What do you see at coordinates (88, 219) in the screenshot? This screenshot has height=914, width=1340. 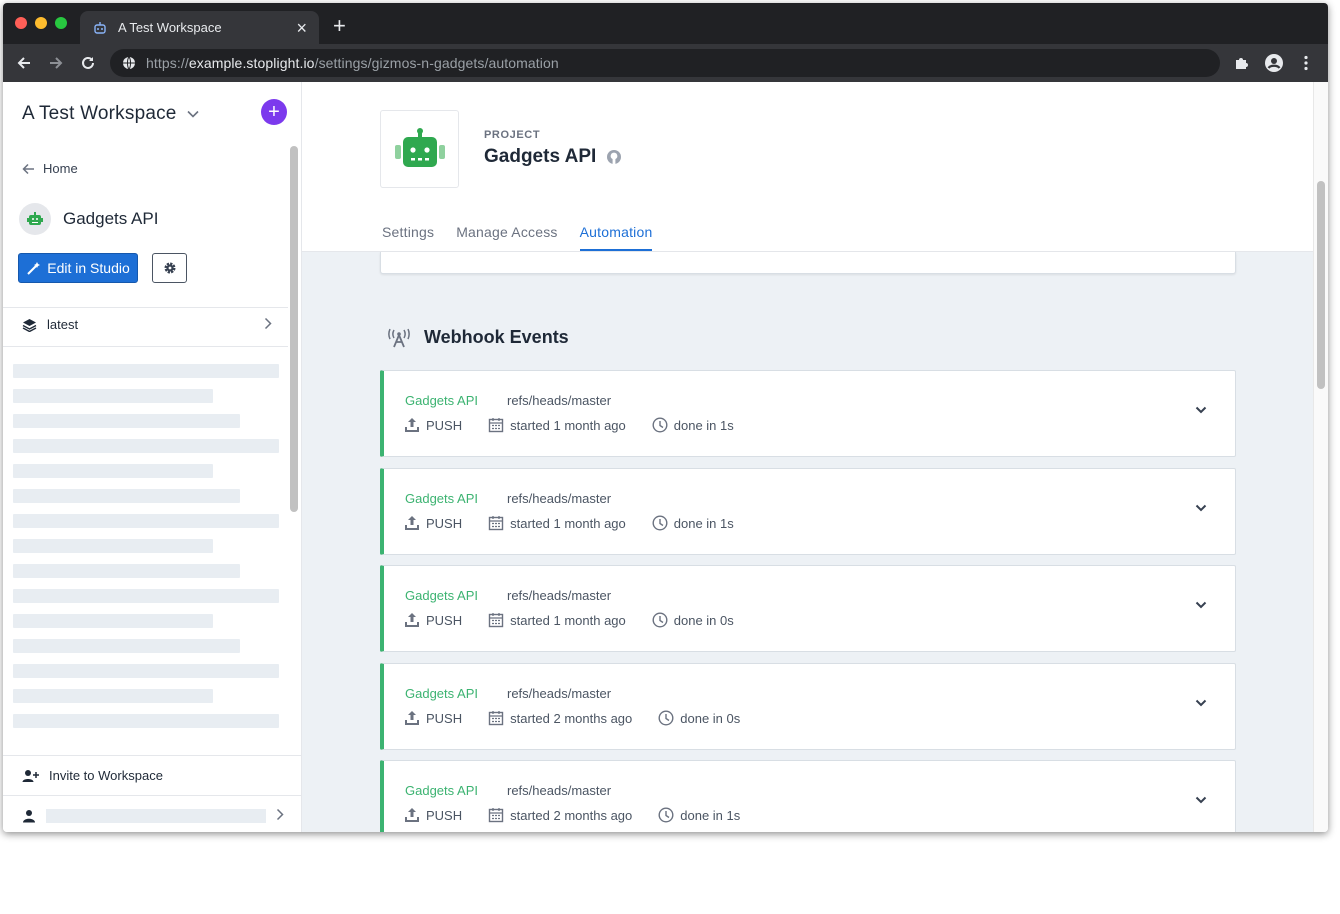 I see `sidebar-project: Gadgets API` at bounding box center [88, 219].